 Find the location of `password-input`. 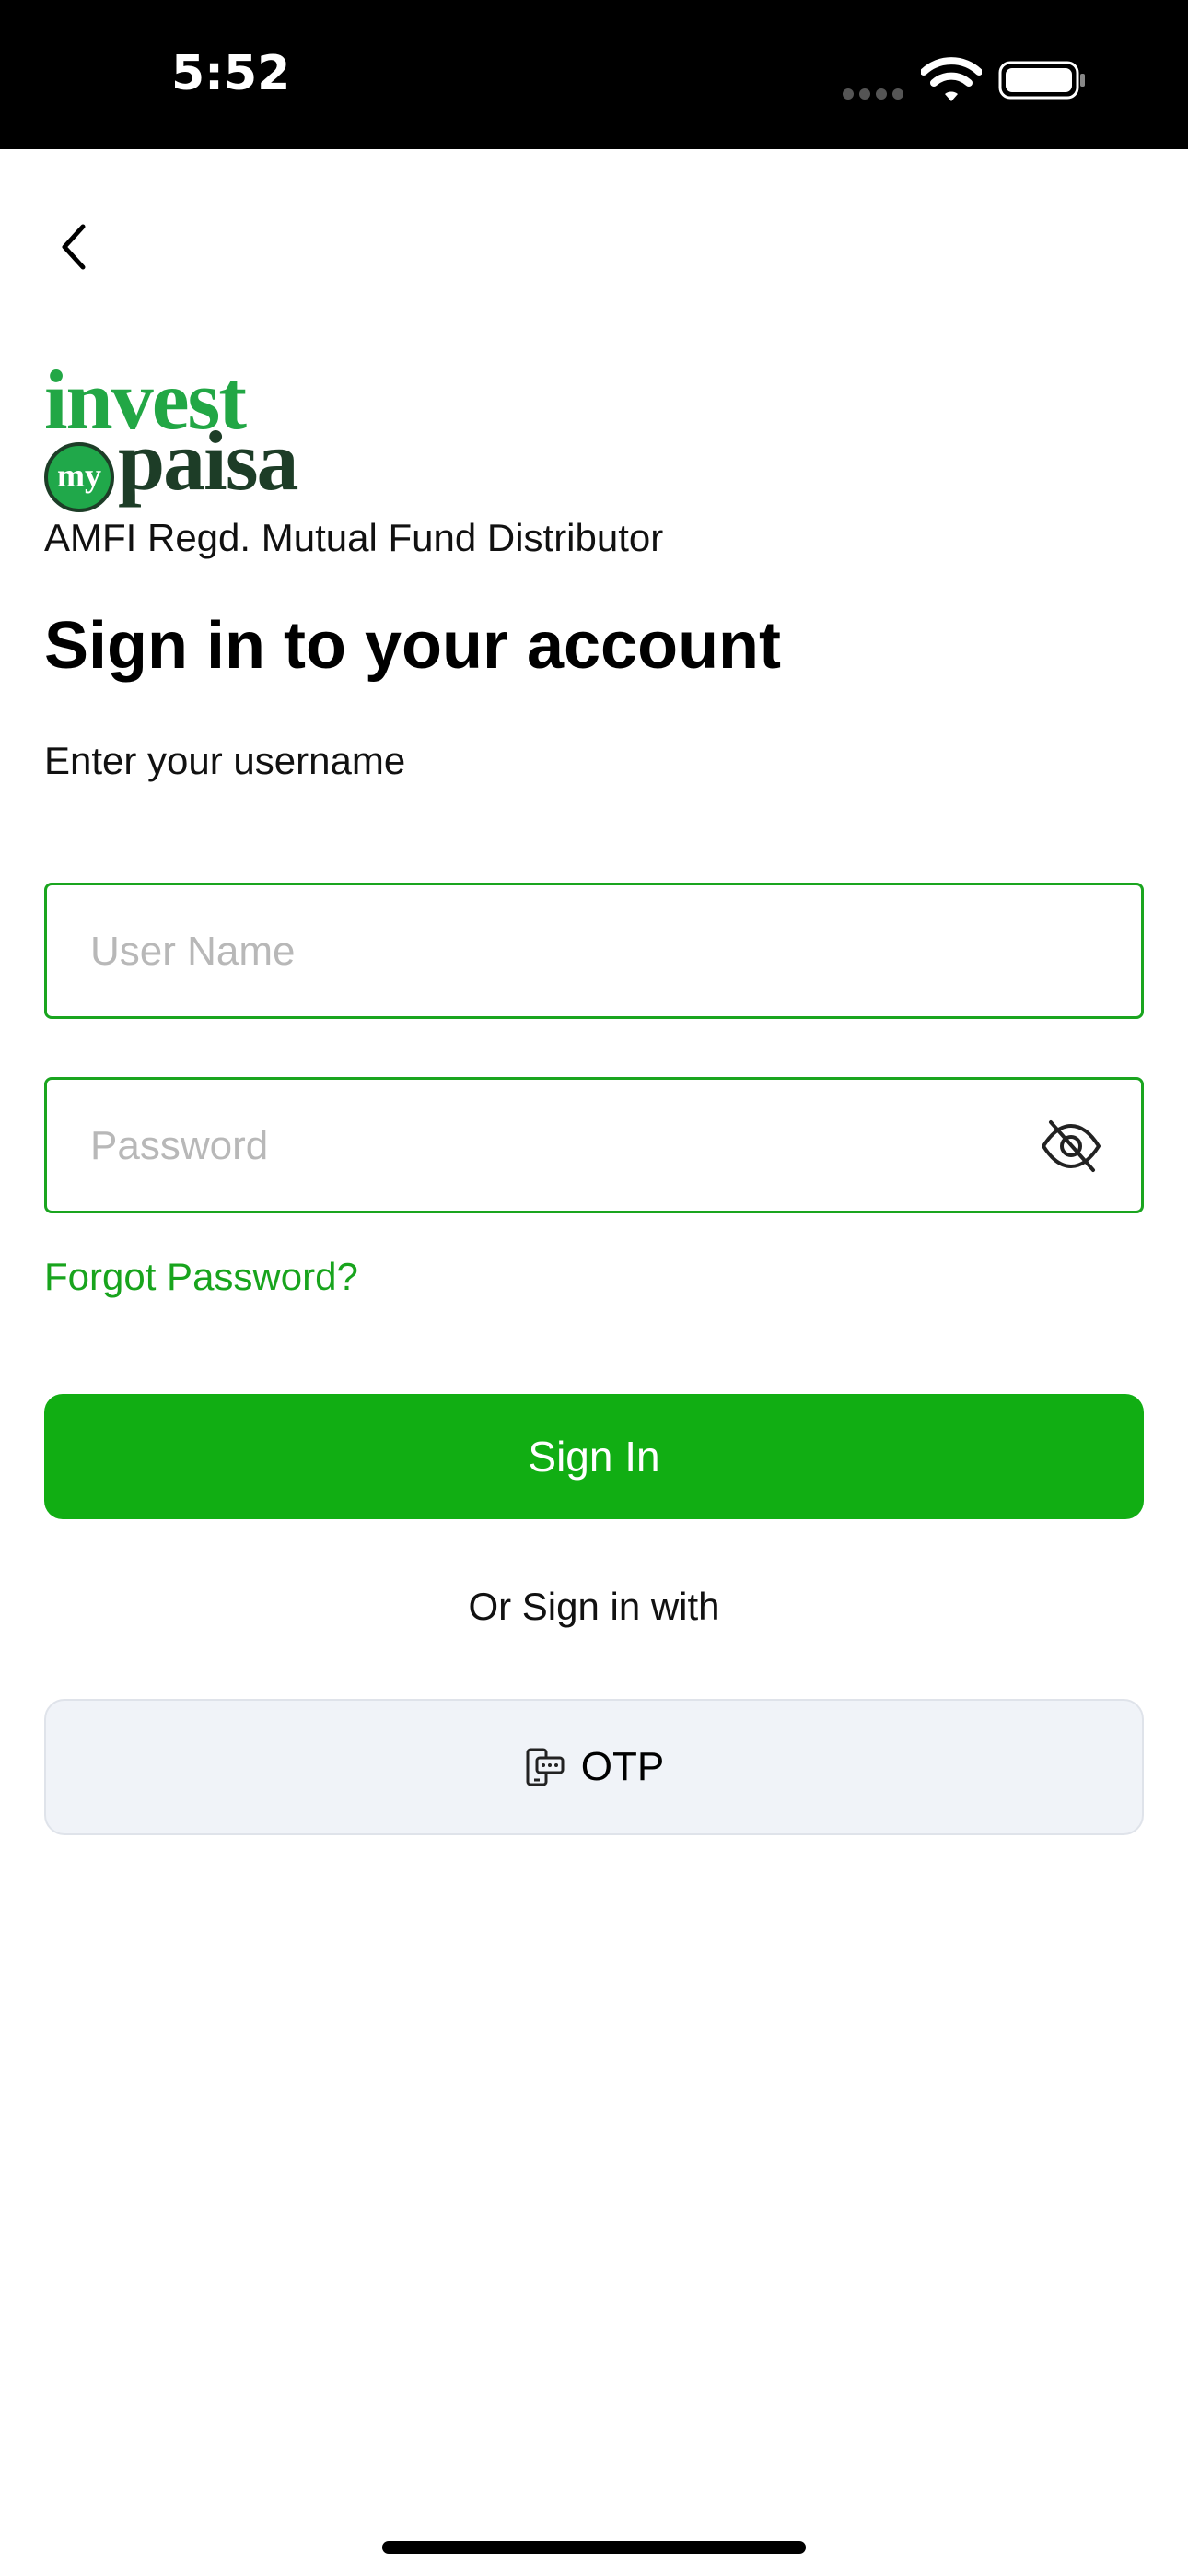

password-input is located at coordinates (550, 1146).